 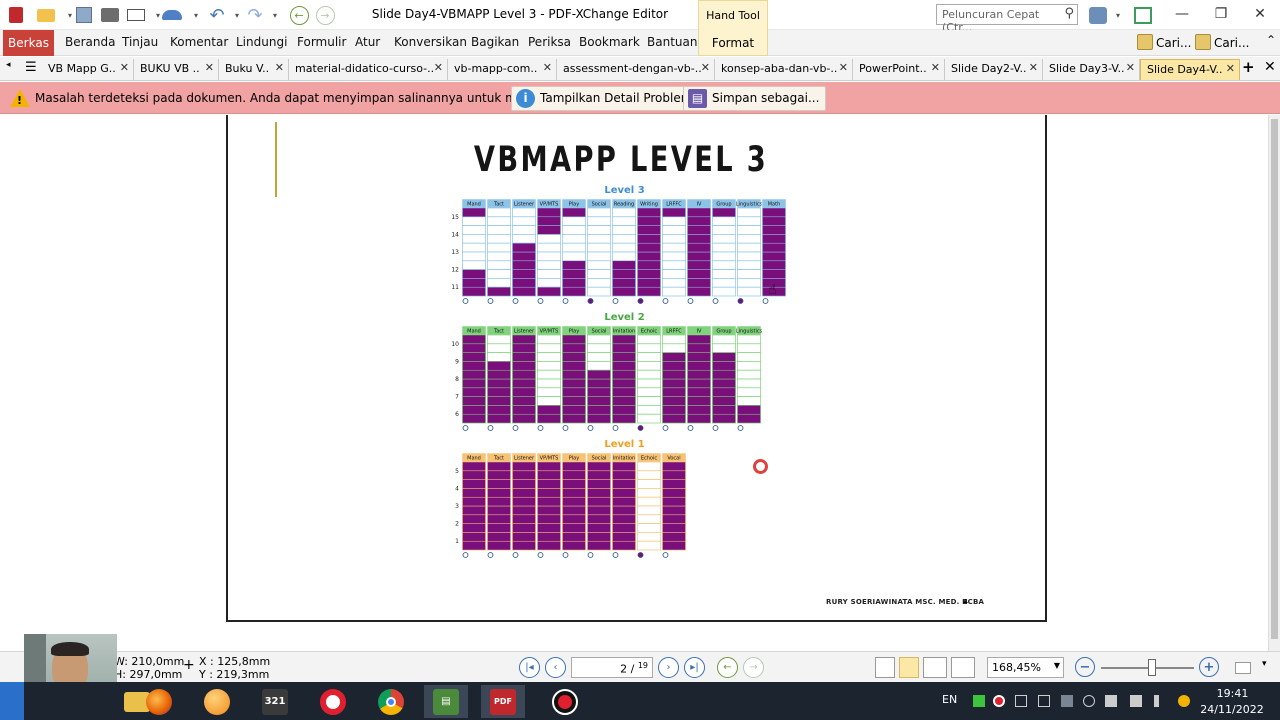 What do you see at coordinates (935, 667) in the screenshot?
I see `facing-pages-view-icon` at bounding box center [935, 667].